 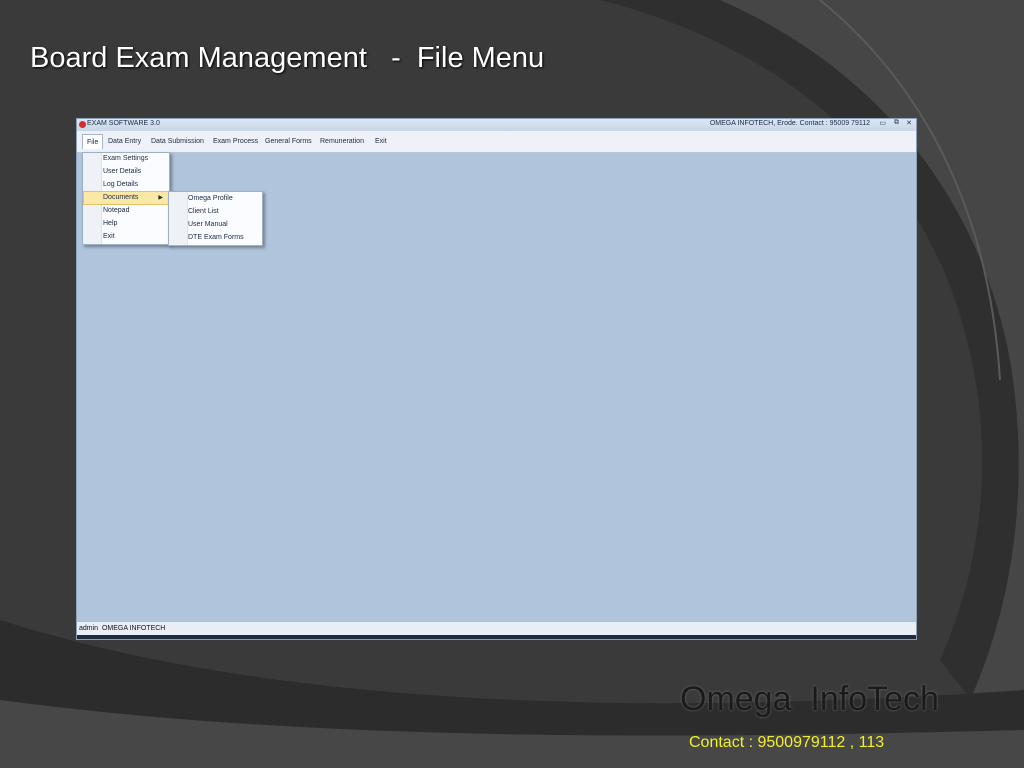 What do you see at coordinates (235, 141) in the screenshot?
I see `menu-exam-process: Exam Process` at bounding box center [235, 141].